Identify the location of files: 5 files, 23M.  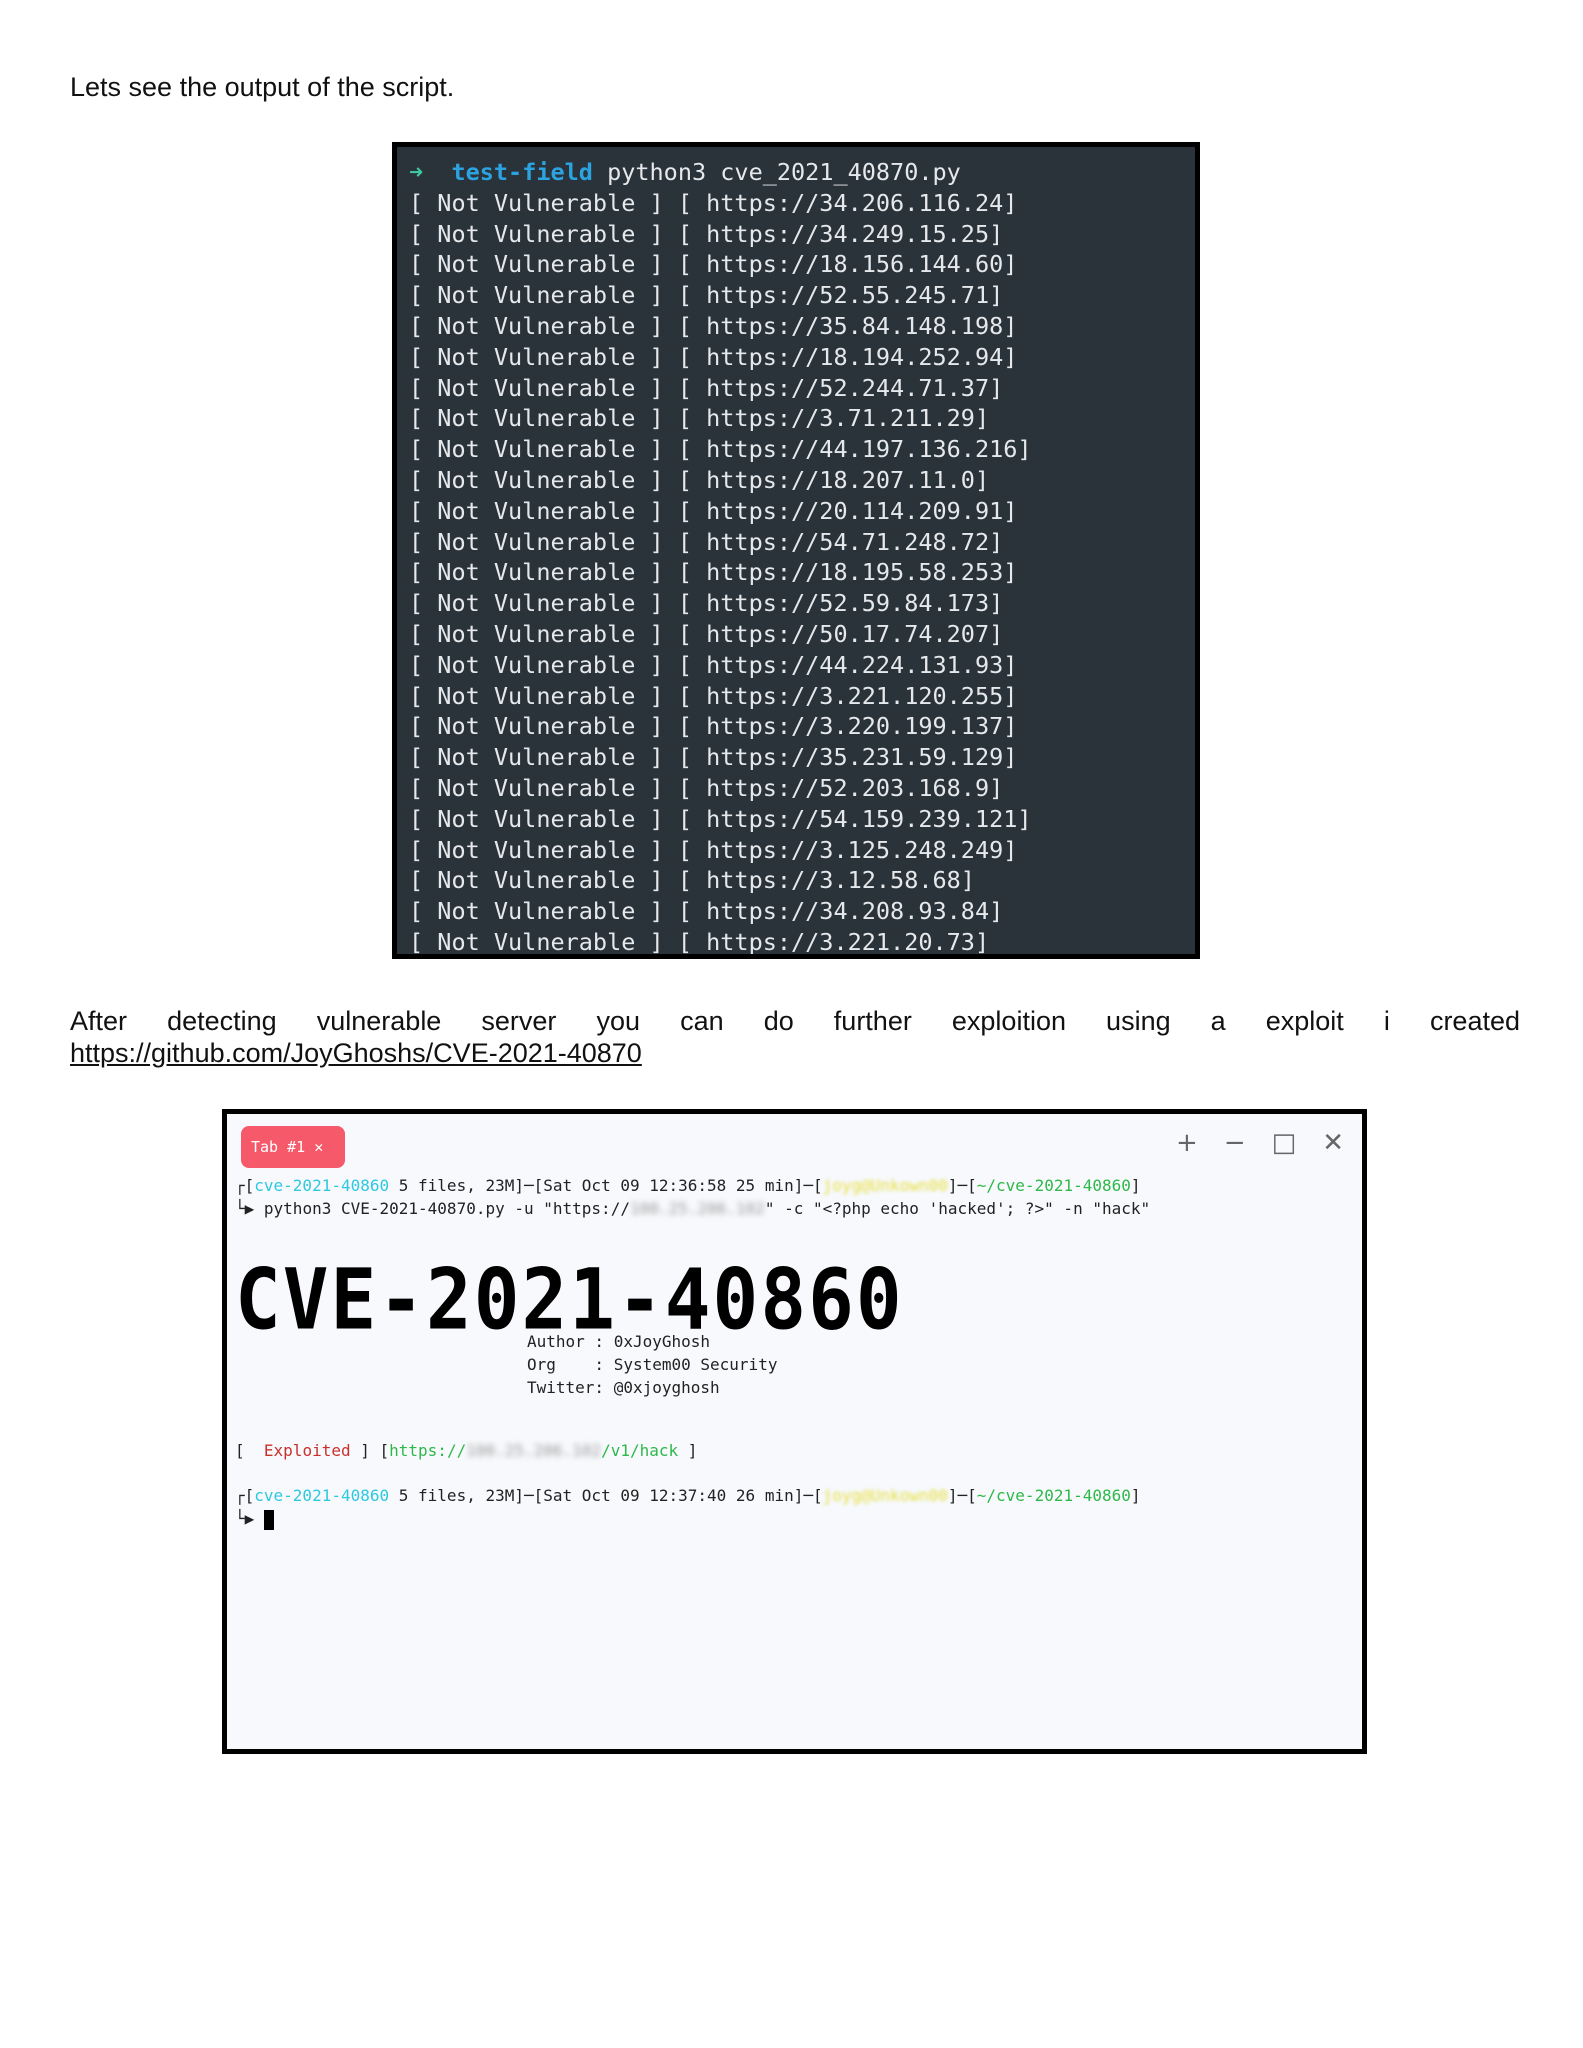
(456, 1185).